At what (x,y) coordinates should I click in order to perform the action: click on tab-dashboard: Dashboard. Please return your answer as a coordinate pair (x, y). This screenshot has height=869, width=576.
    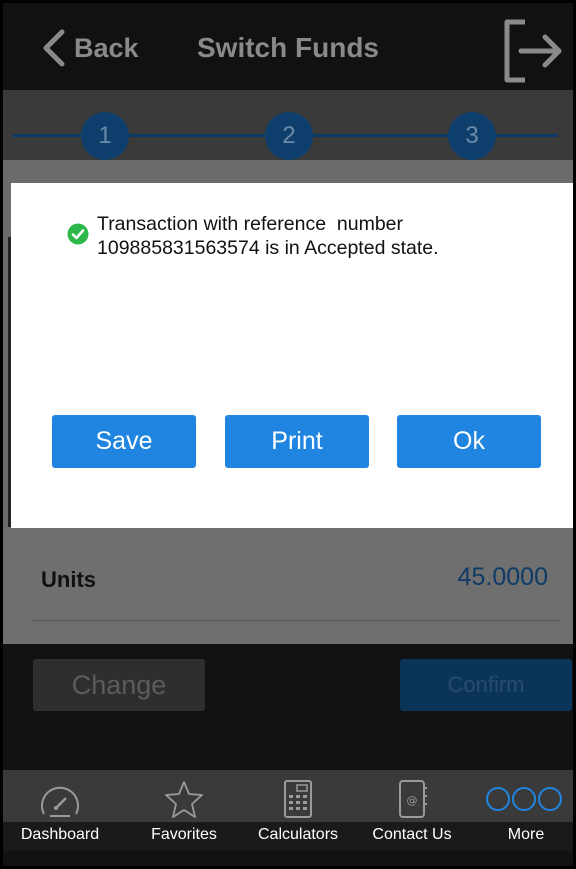
    Looking at the image, I should click on (60, 810).